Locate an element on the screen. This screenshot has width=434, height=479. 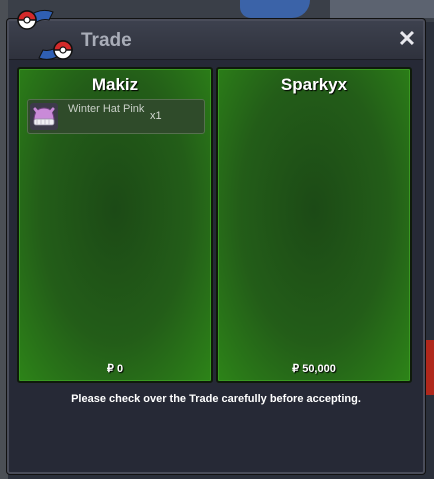
partner-money: ₽ 50,000 is located at coordinates (314, 369).